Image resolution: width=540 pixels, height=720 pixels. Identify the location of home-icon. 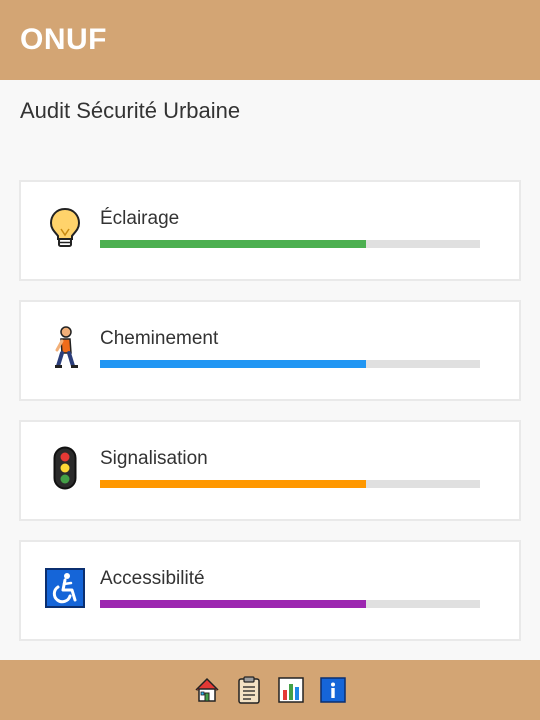
(207, 690).